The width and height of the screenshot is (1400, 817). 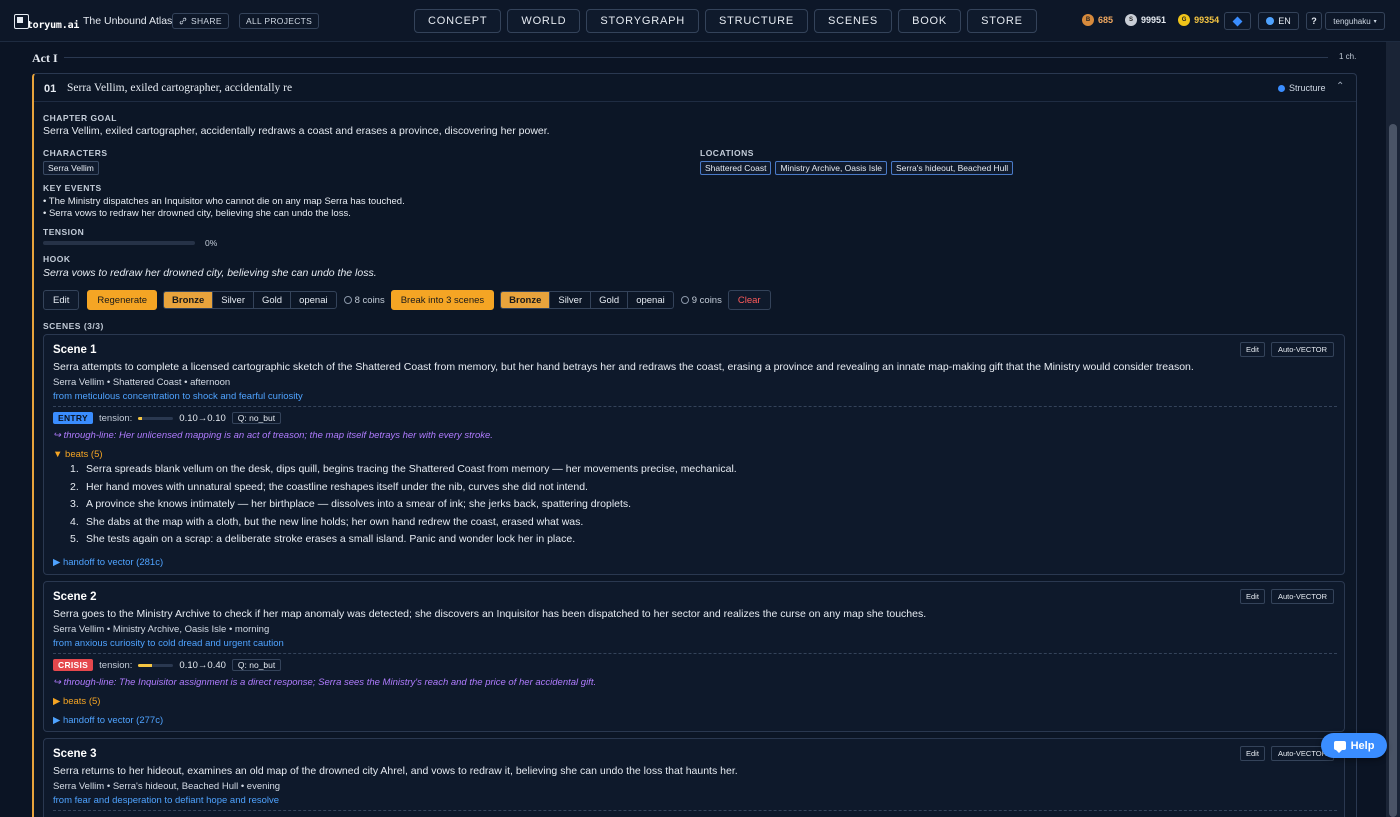 What do you see at coordinates (116, 665) in the screenshot?
I see `tension-label: tension:` at bounding box center [116, 665].